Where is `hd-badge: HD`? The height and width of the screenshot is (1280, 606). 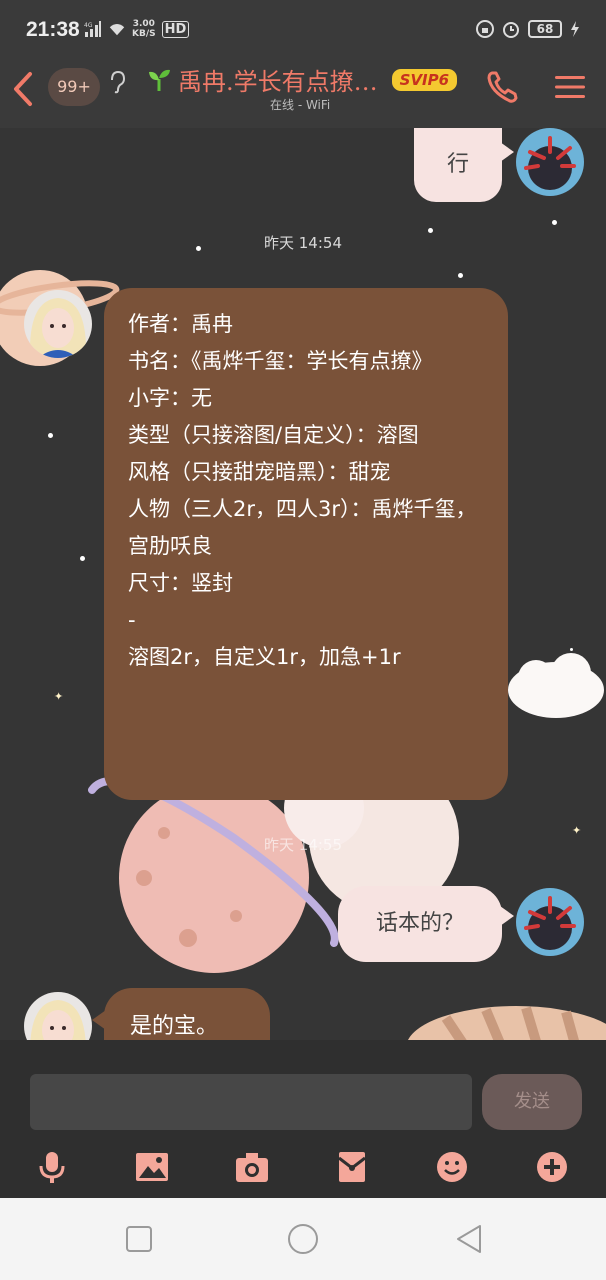
hd-badge: HD is located at coordinates (175, 29).